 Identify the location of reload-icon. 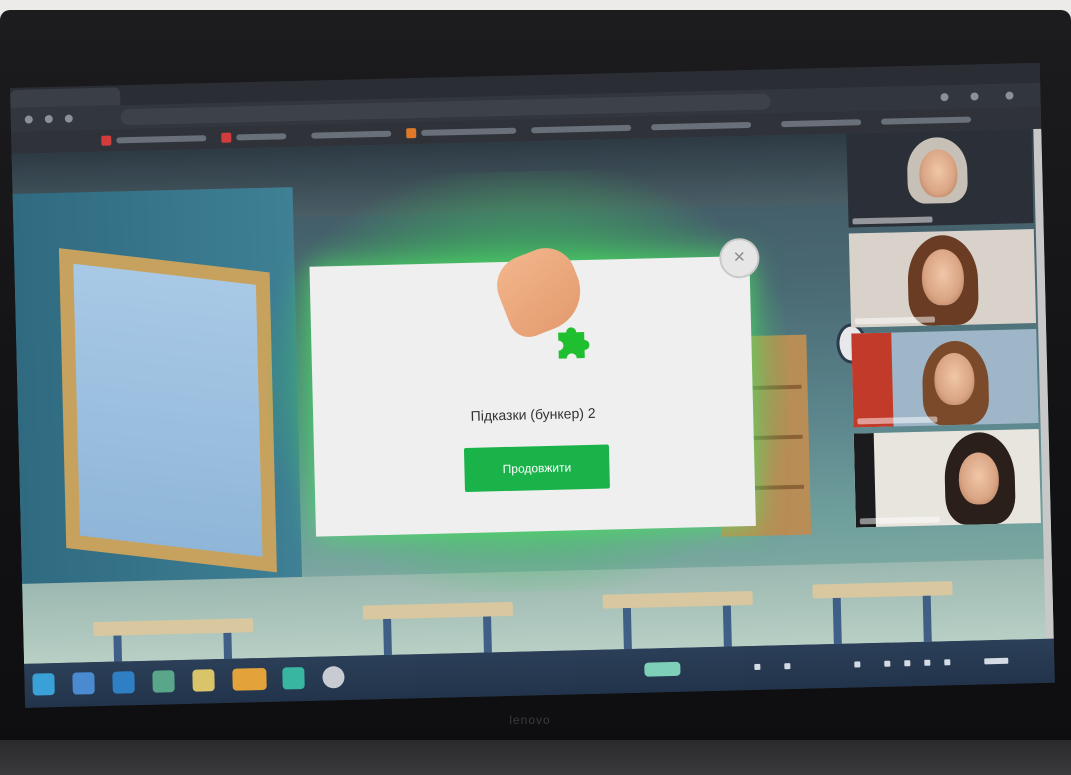
(68, 118).